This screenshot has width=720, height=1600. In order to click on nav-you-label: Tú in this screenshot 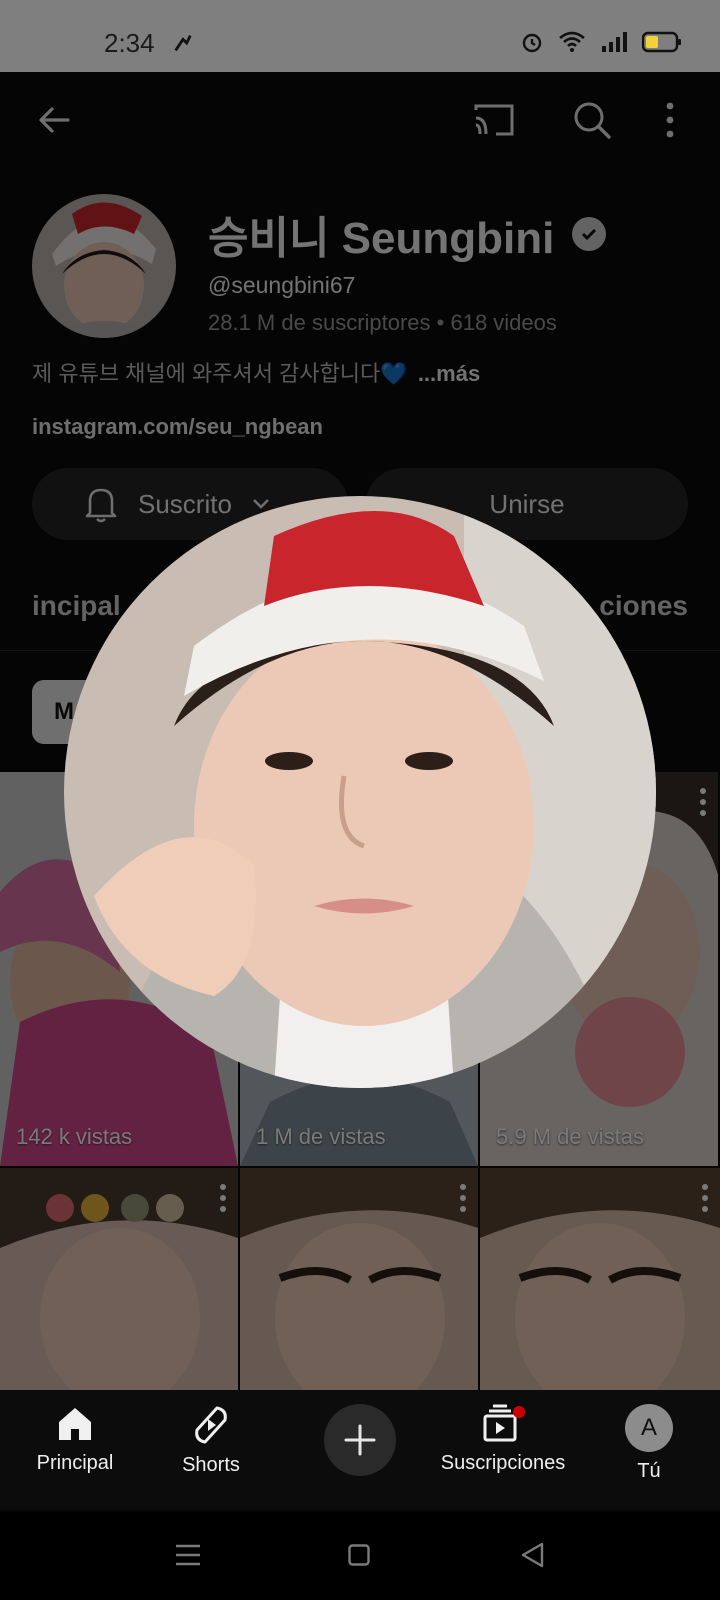, I will do `click(649, 1471)`.